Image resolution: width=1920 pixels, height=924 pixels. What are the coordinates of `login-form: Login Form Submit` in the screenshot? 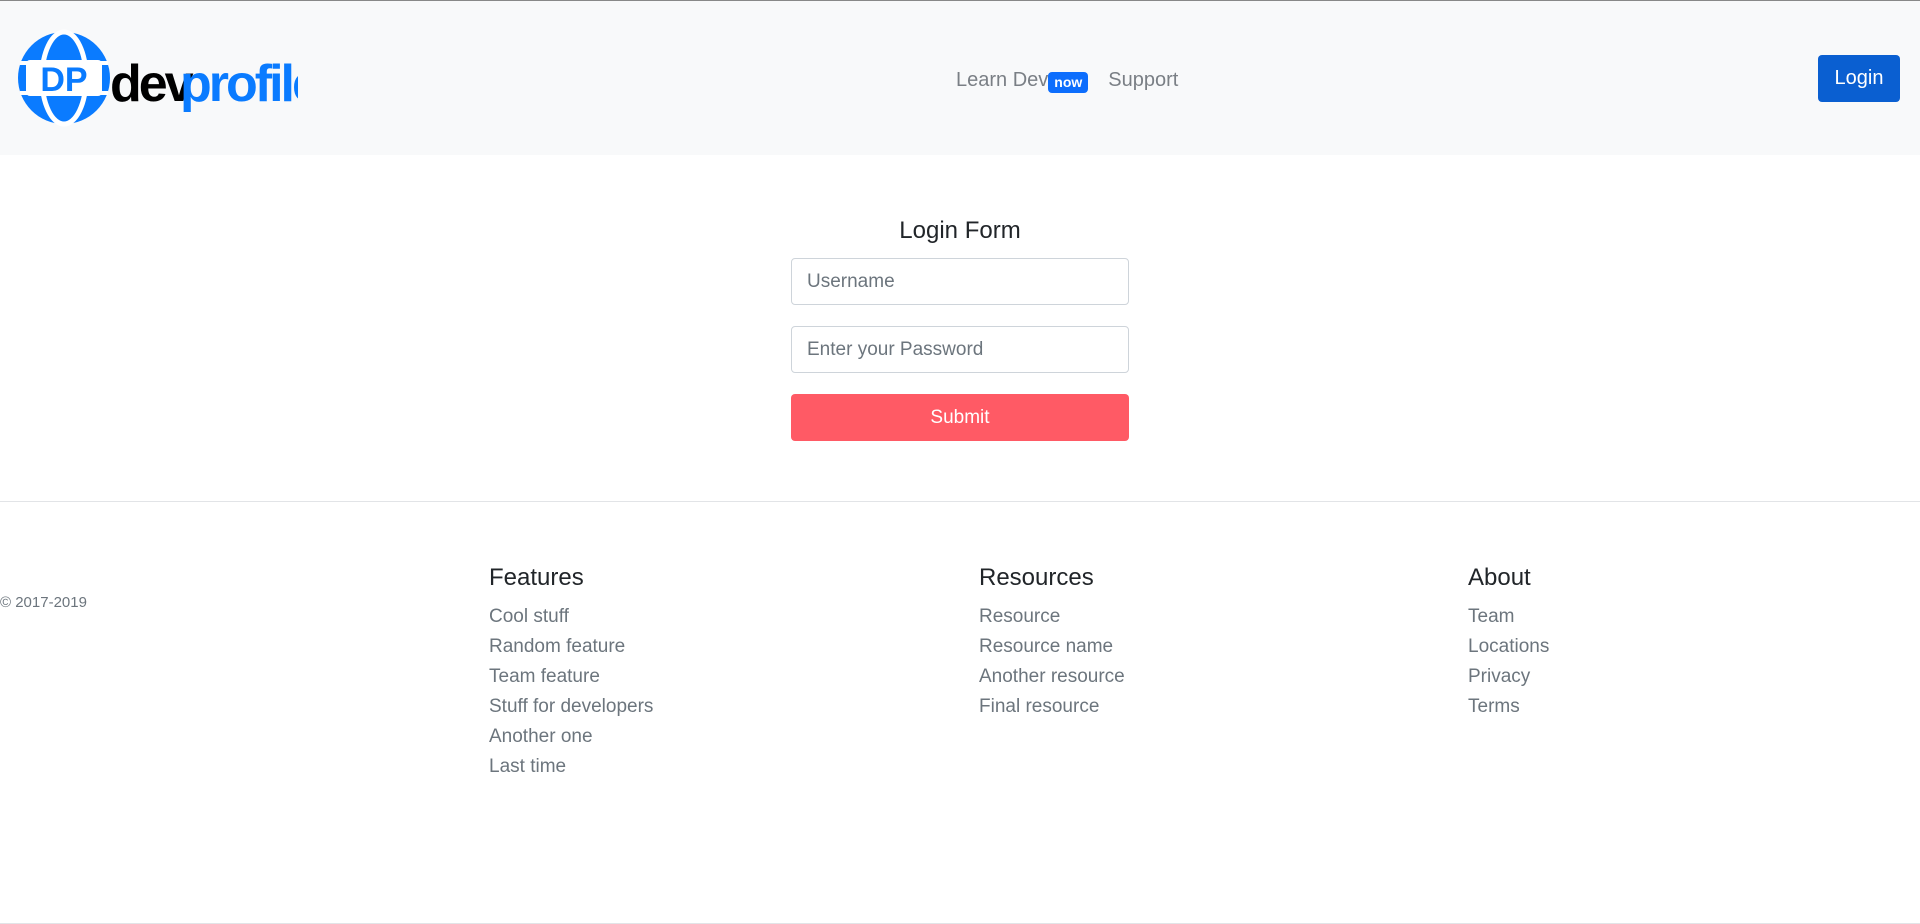 It's located at (960, 326).